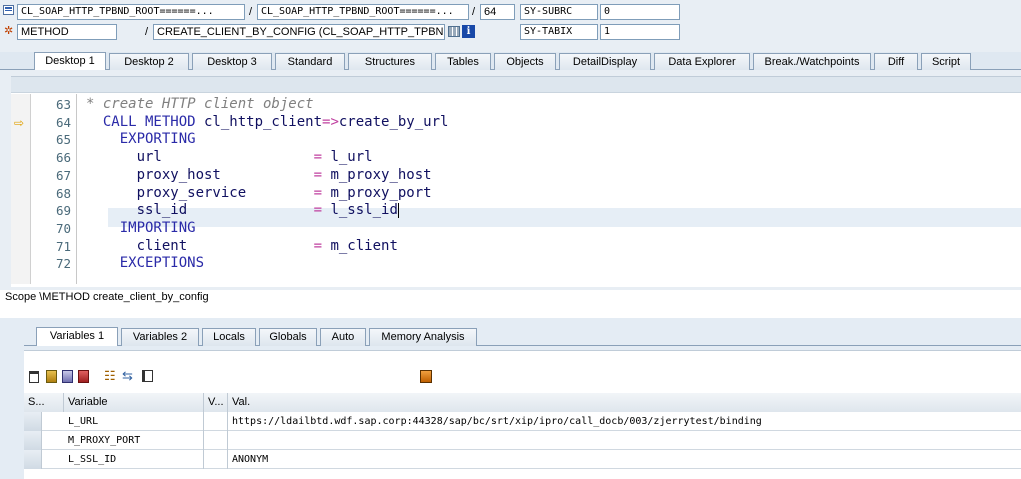  I want to click on var-tab-variables-1: Variables 1, so click(77, 336).